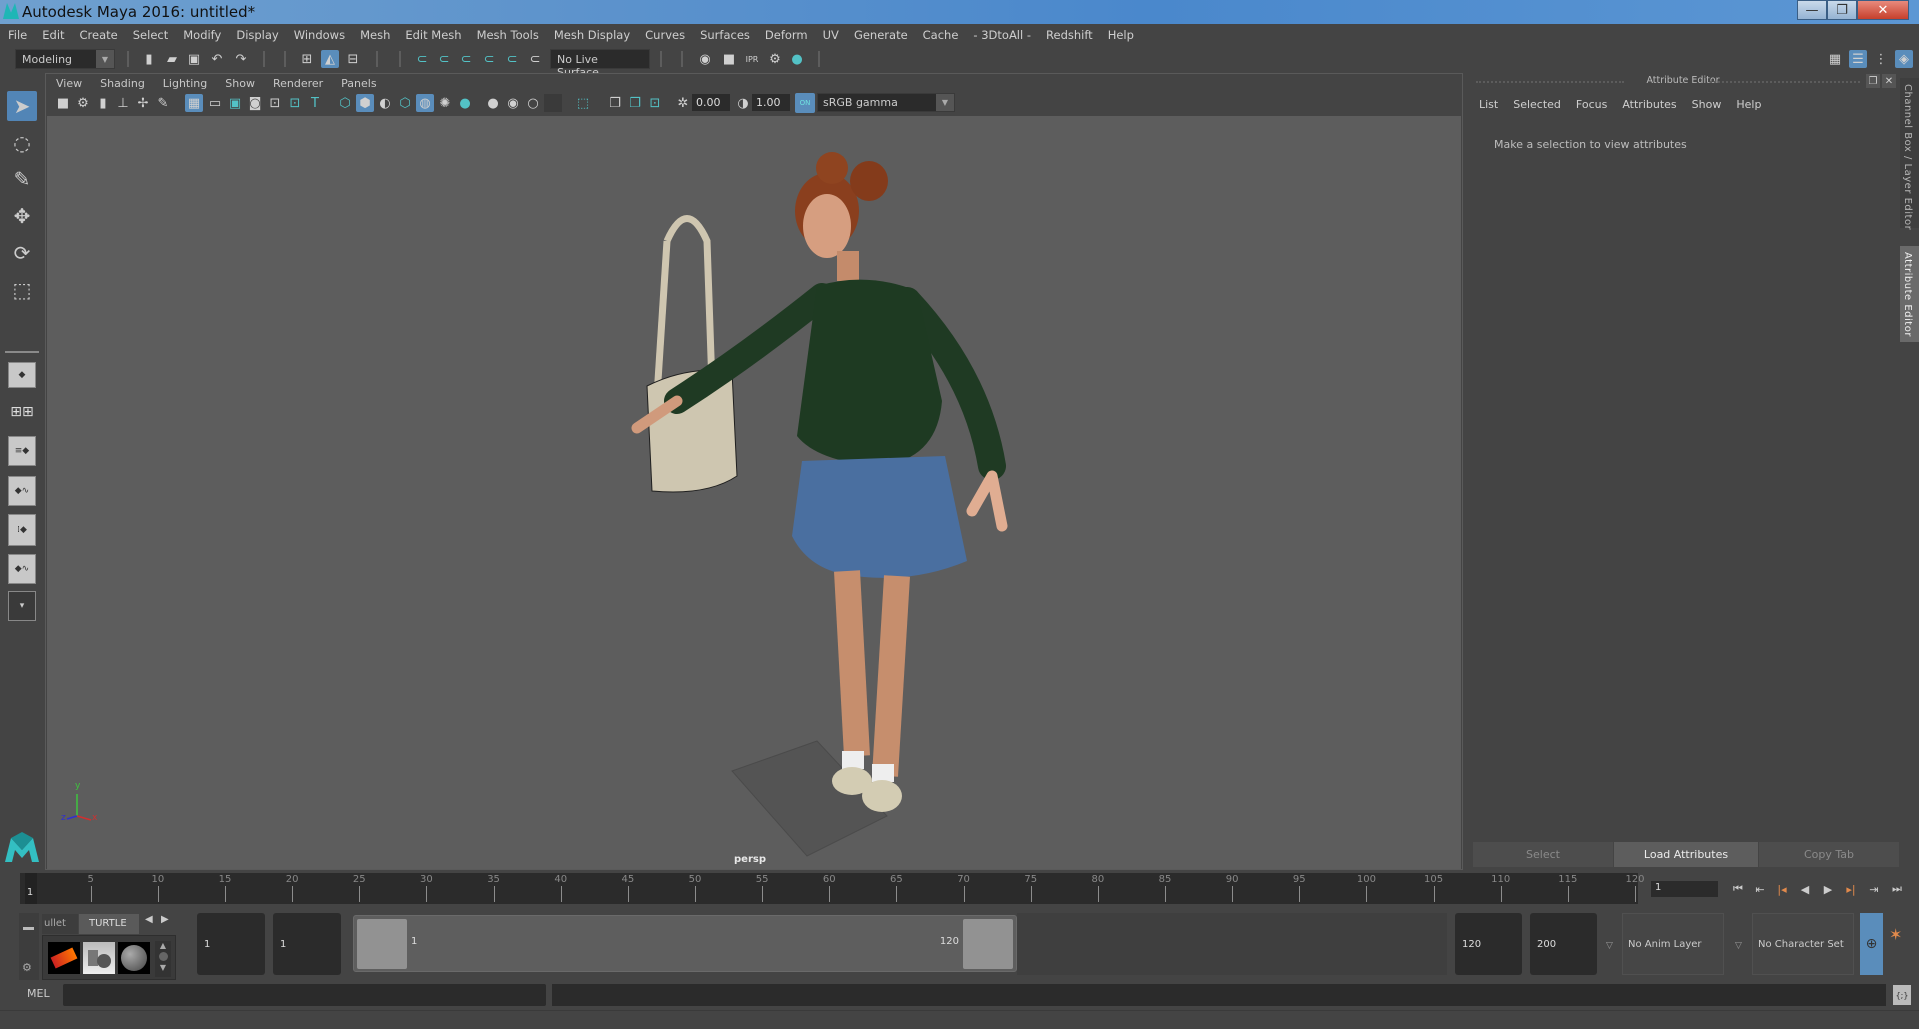 Image resolution: width=1919 pixels, height=1029 pixels. Describe the element at coordinates (22, 375) in the screenshot. I see `single-perspective-layout-icon: ◆` at that location.